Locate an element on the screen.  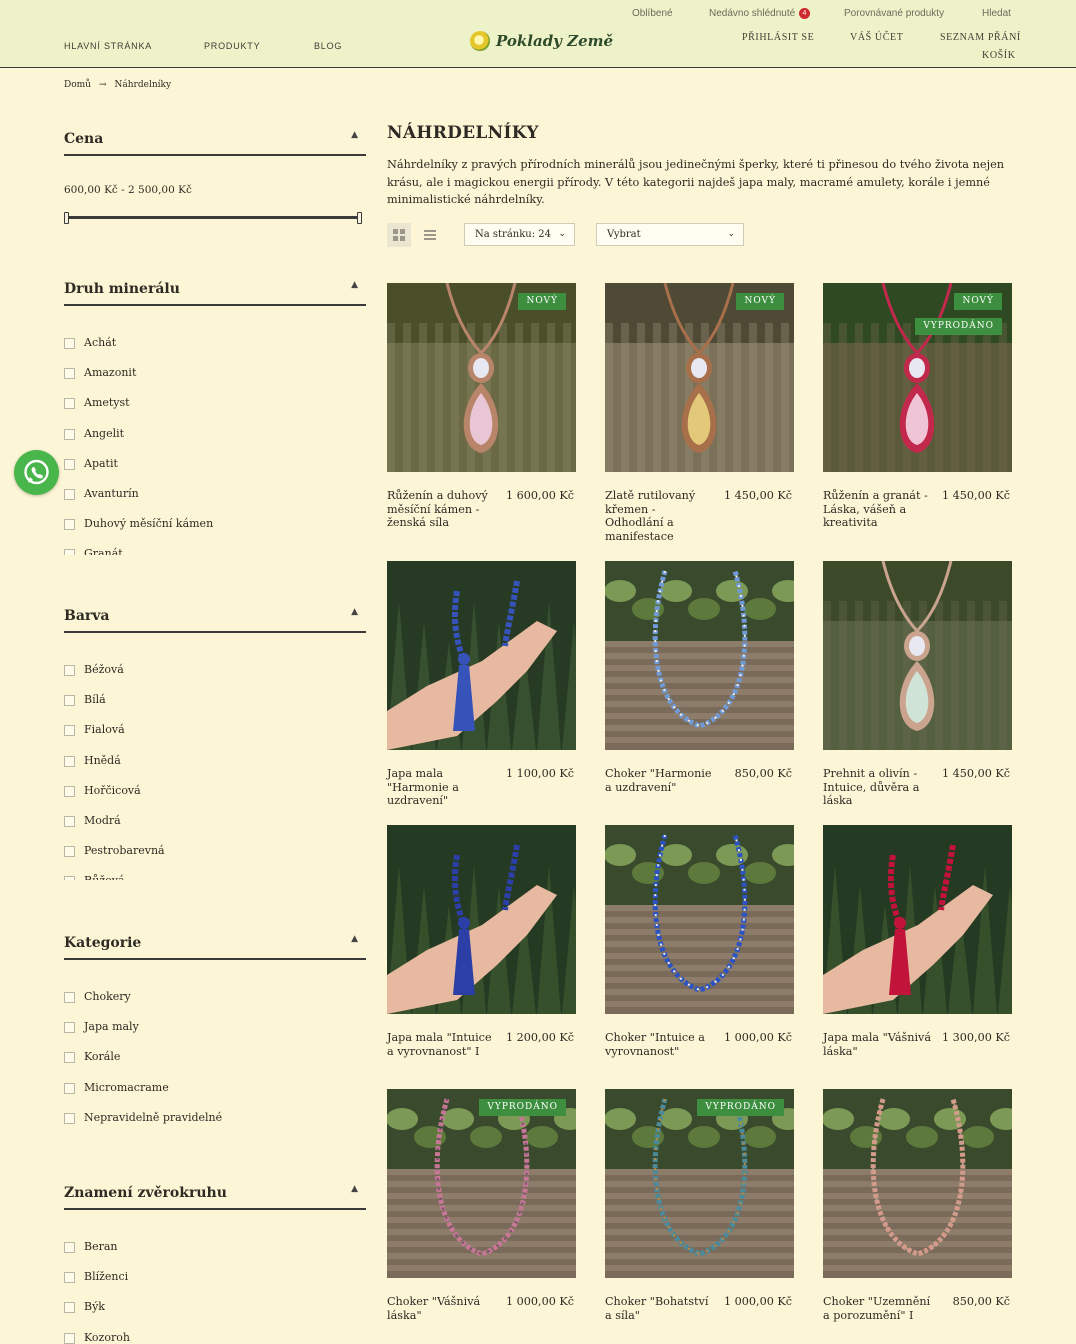
product-thumbnail: NOVÝ VYPRODÁNO is located at coordinates (917, 377).